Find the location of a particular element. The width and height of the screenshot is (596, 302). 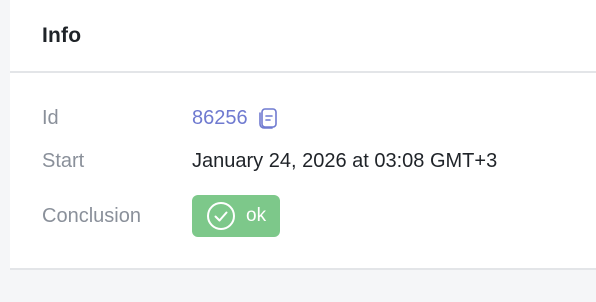

check-circle-icon is located at coordinates (221, 216).